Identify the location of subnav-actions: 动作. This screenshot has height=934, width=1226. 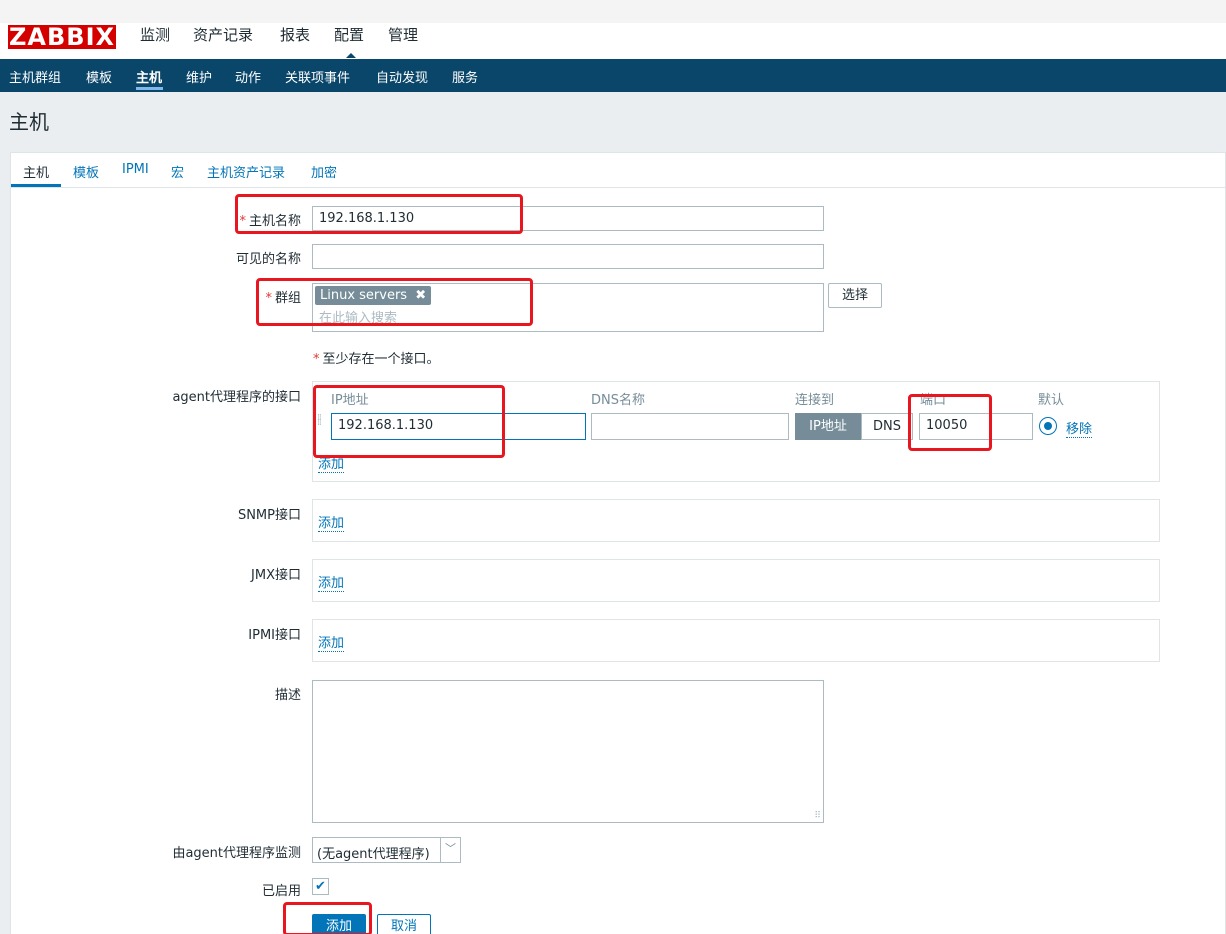
(248, 76).